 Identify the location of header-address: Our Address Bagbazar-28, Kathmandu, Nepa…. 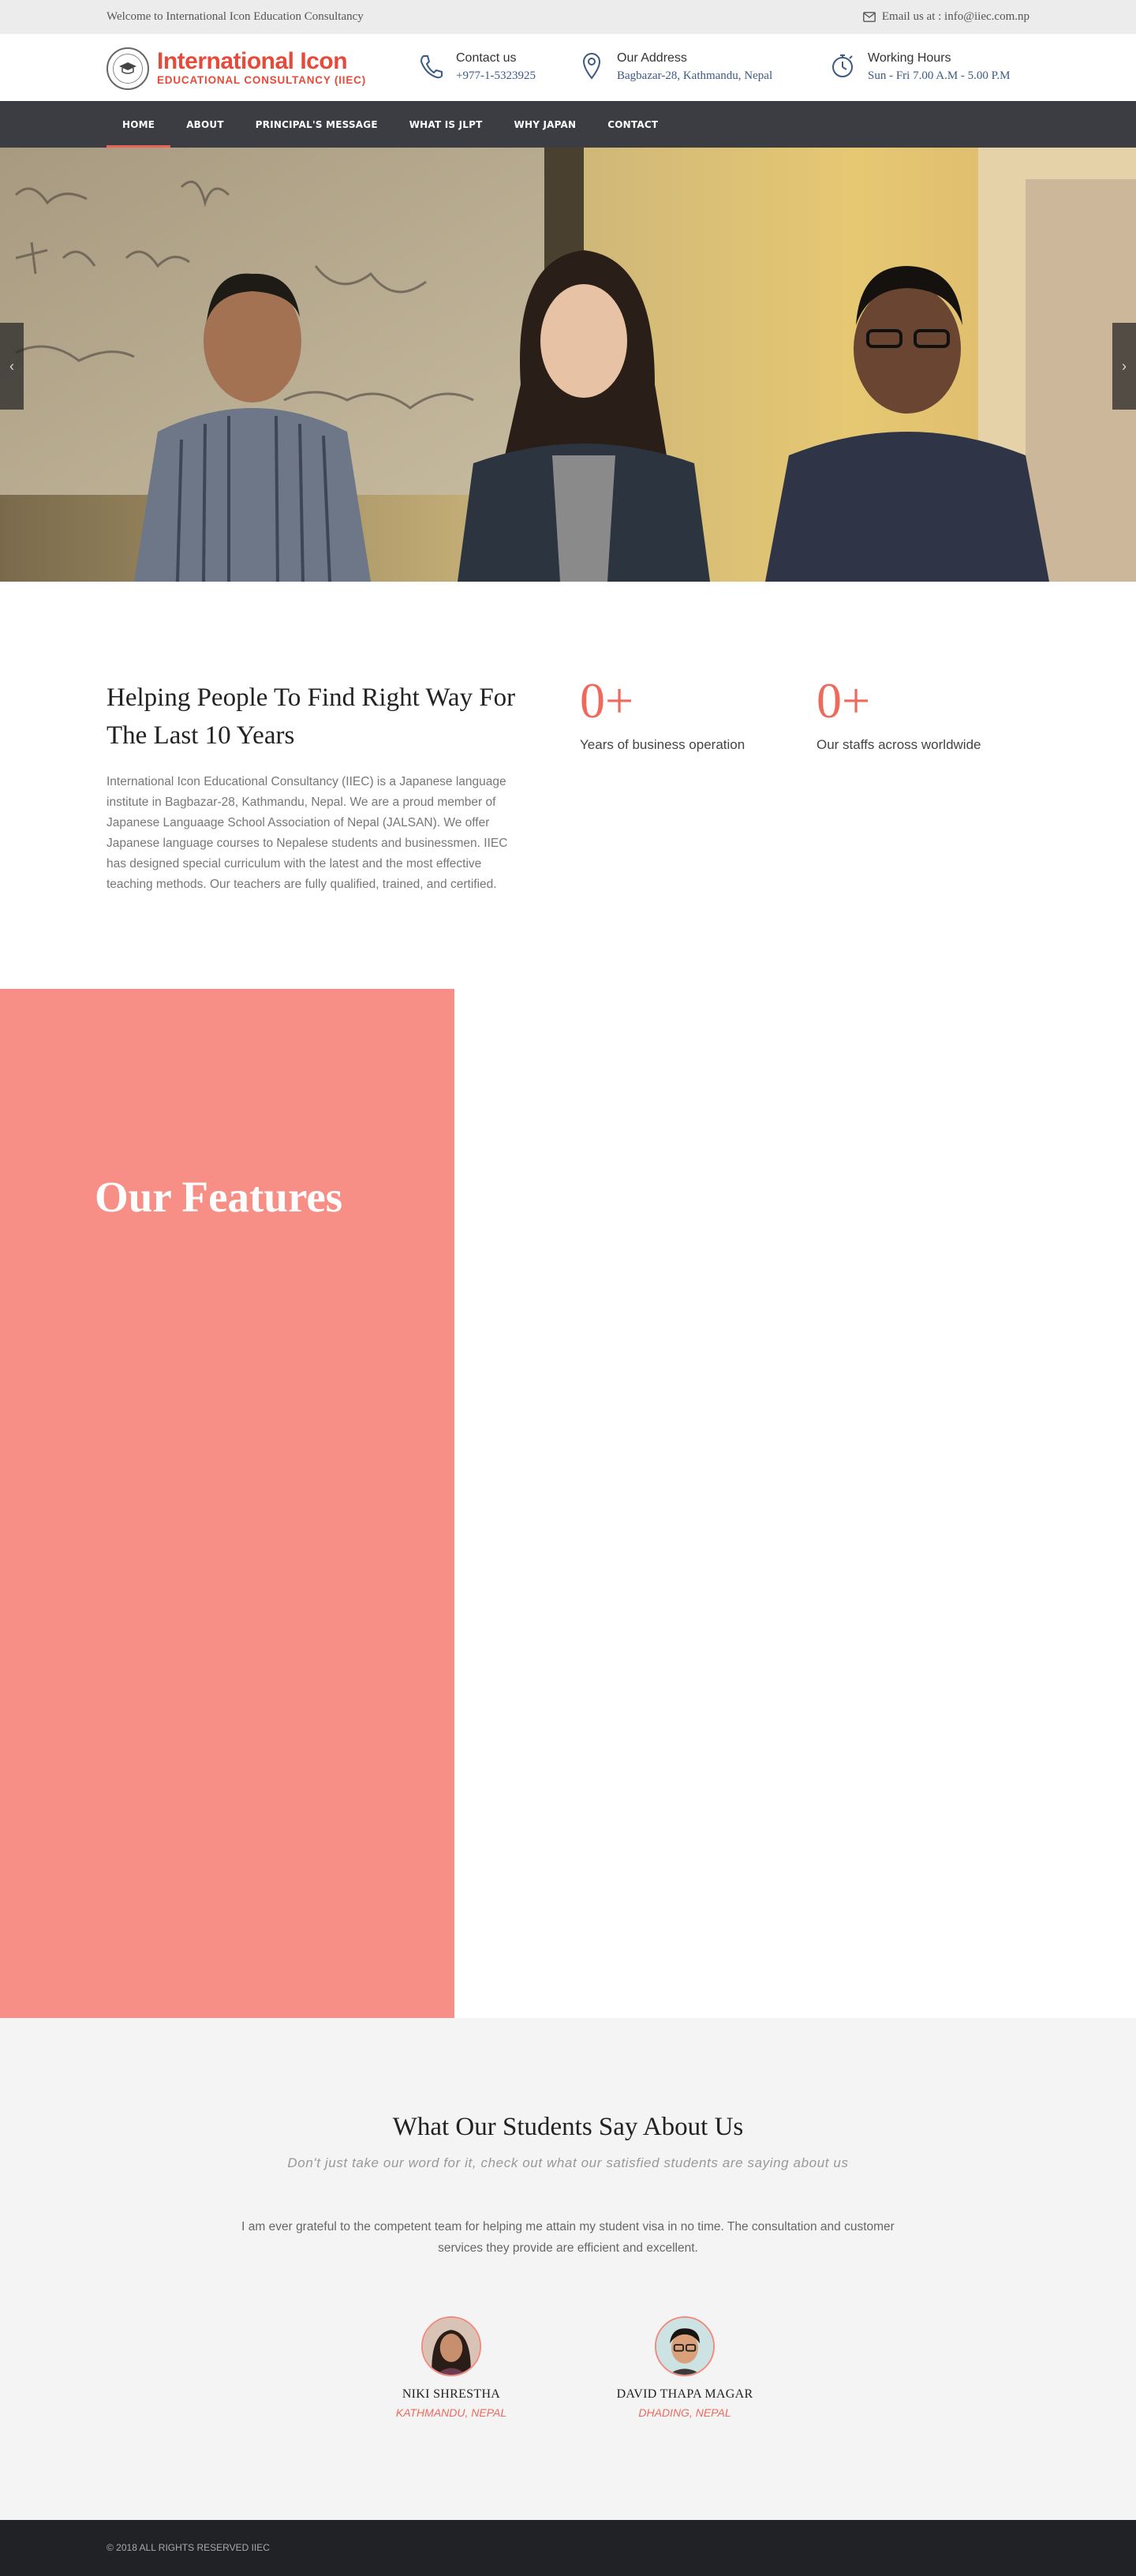
(675, 67).